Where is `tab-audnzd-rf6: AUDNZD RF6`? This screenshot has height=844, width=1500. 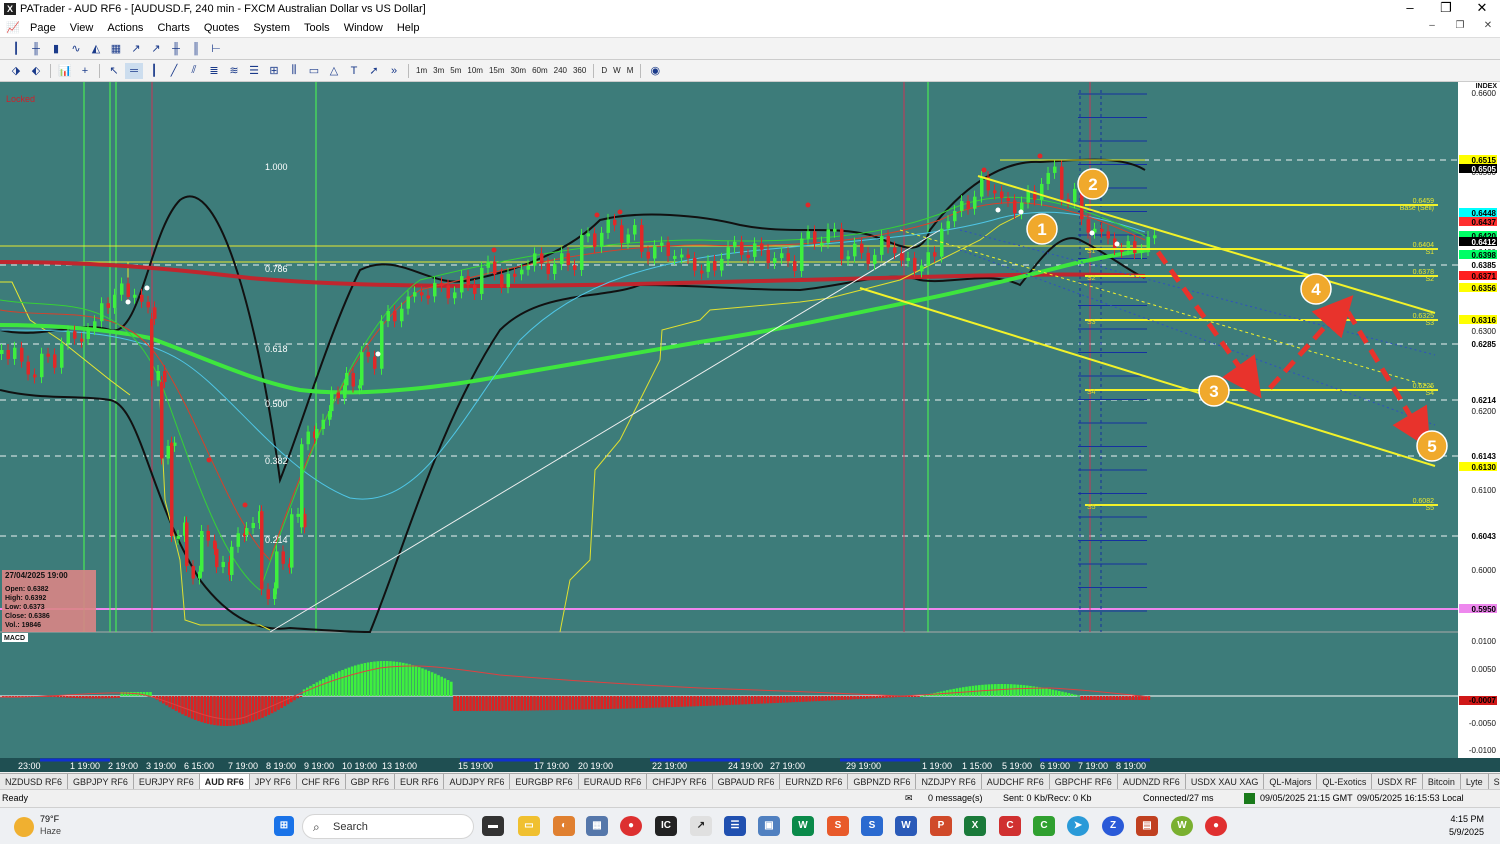 tab-audnzd-rf6: AUDNZD RF6 is located at coordinates (1152, 781).